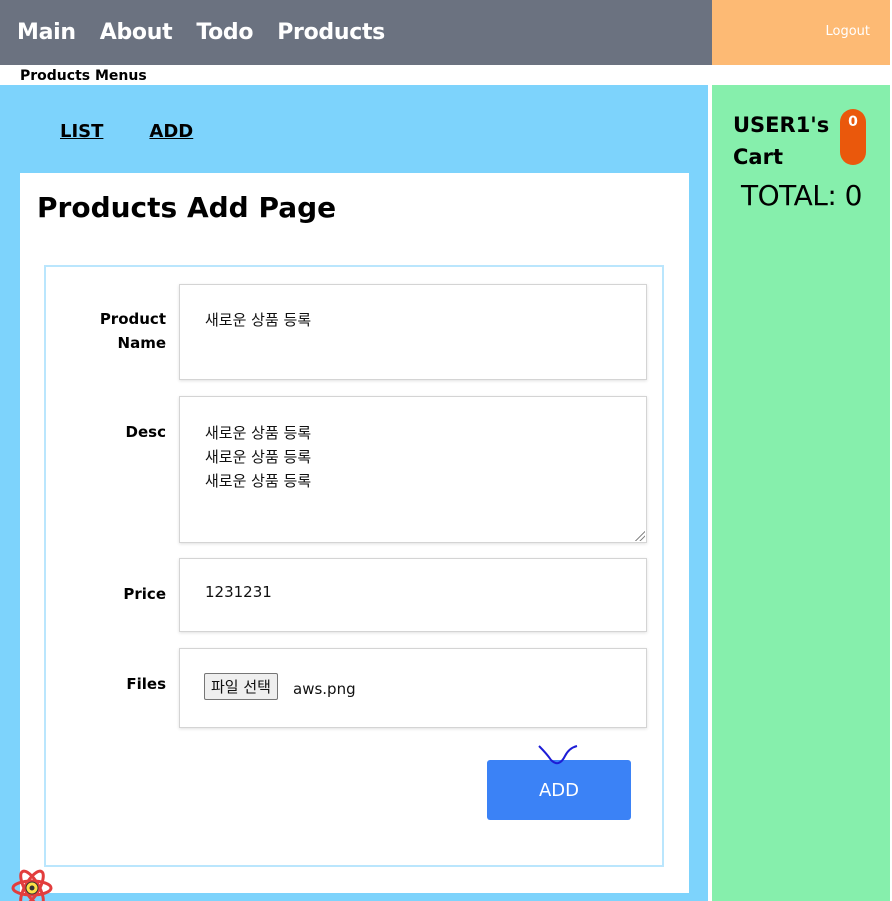 The height and width of the screenshot is (901, 892). I want to click on logout-area: Logout, so click(801, 32).